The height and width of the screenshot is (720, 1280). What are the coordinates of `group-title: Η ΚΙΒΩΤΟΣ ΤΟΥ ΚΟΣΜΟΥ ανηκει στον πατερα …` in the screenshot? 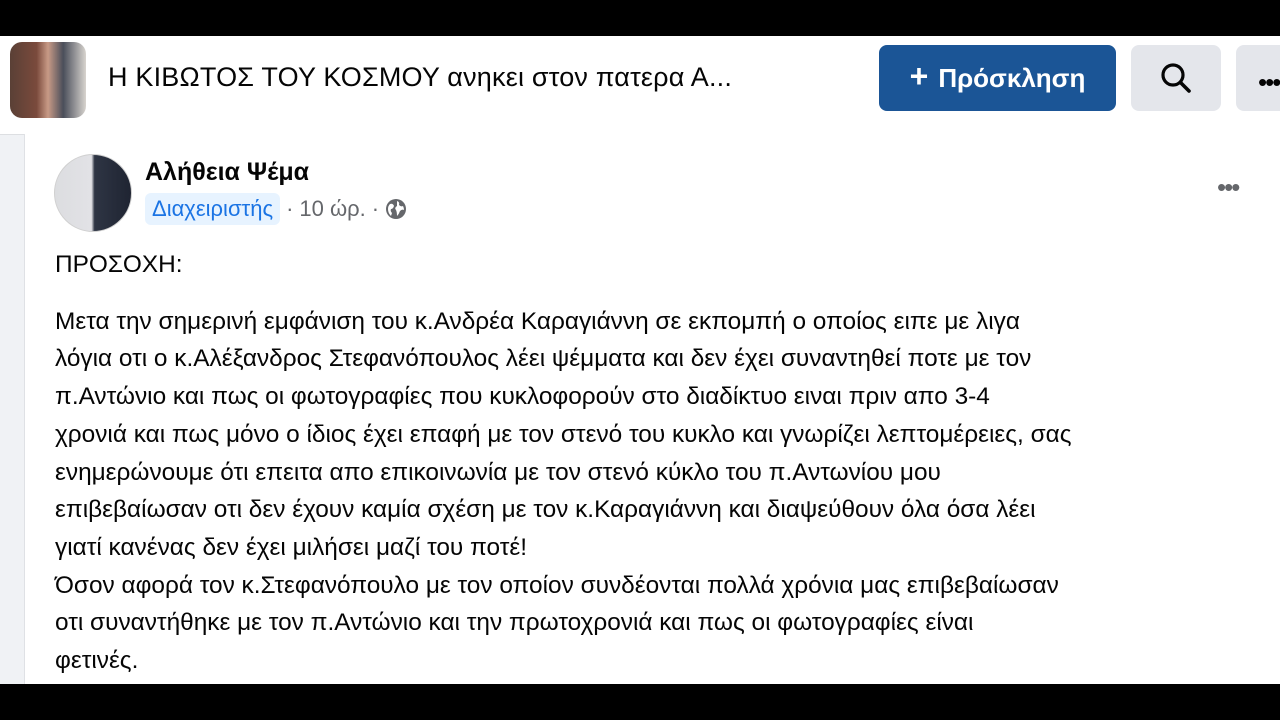 It's located at (478, 77).